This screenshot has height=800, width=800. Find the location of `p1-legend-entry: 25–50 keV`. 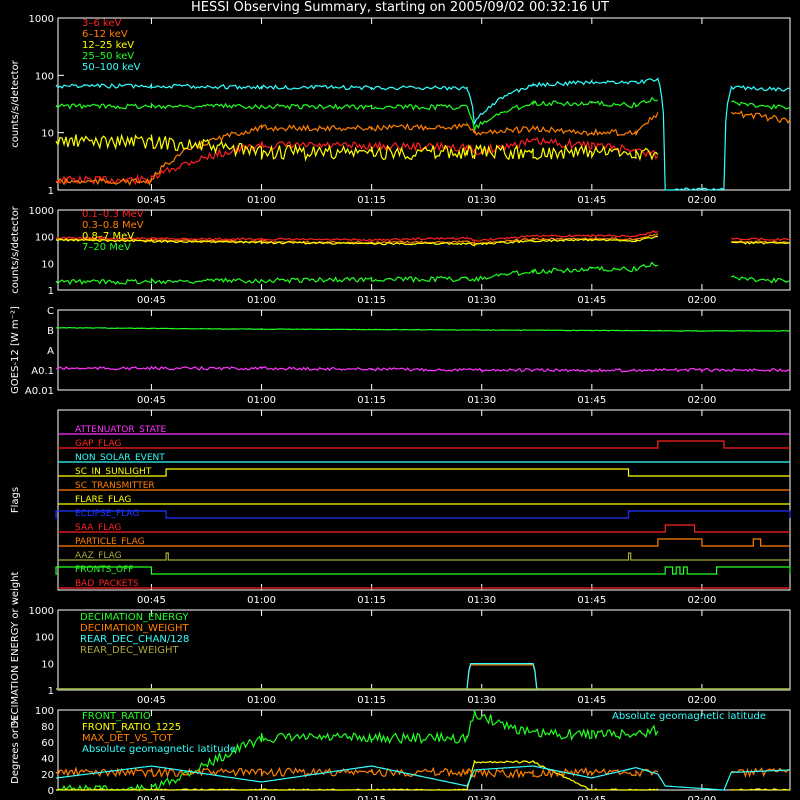

p1-legend-entry: 25–50 keV is located at coordinates (108, 56).